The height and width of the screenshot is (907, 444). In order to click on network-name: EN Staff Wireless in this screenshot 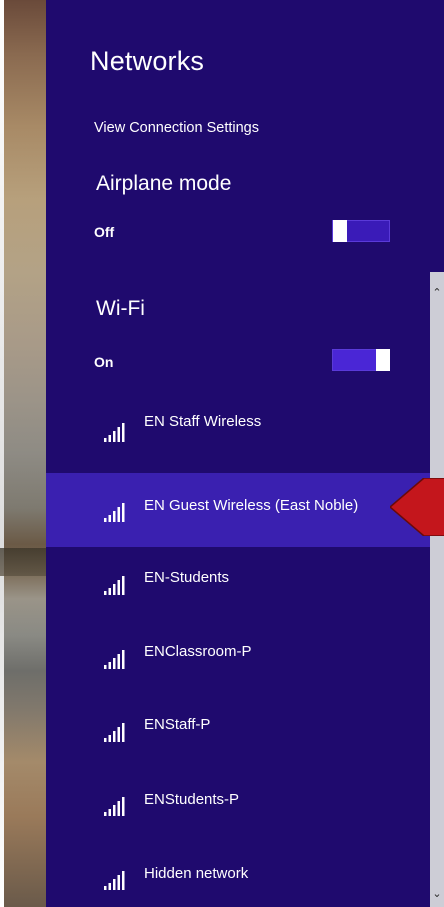, I will do `click(203, 421)`.